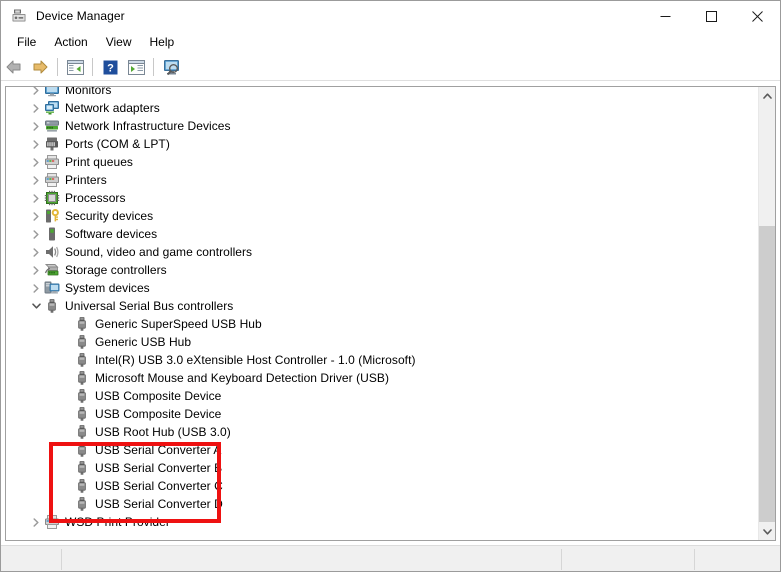 This screenshot has width=781, height=572. What do you see at coordinates (767, 374) in the screenshot?
I see `scrollbar-thumb` at bounding box center [767, 374].